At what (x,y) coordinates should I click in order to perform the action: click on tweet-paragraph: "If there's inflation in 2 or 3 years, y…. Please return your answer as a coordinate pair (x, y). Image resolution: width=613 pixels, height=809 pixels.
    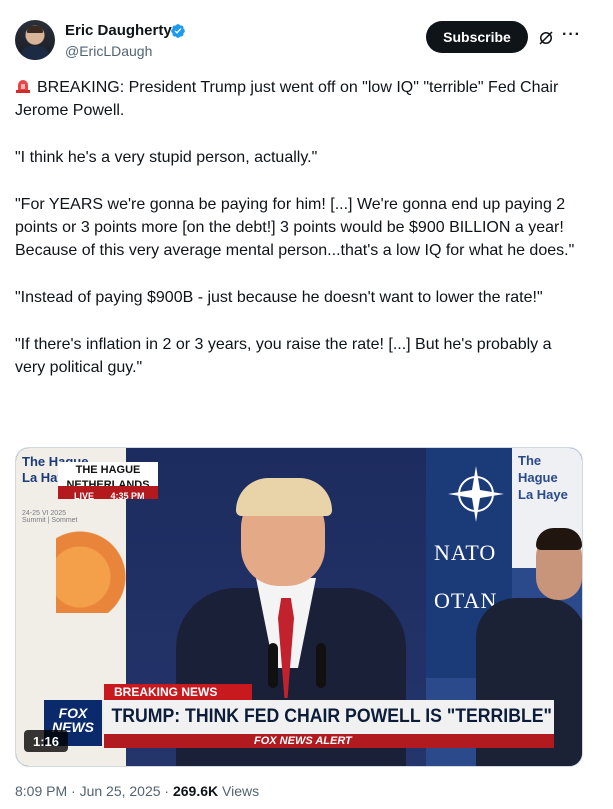
    Looking at the image, I should click on (285, 356).